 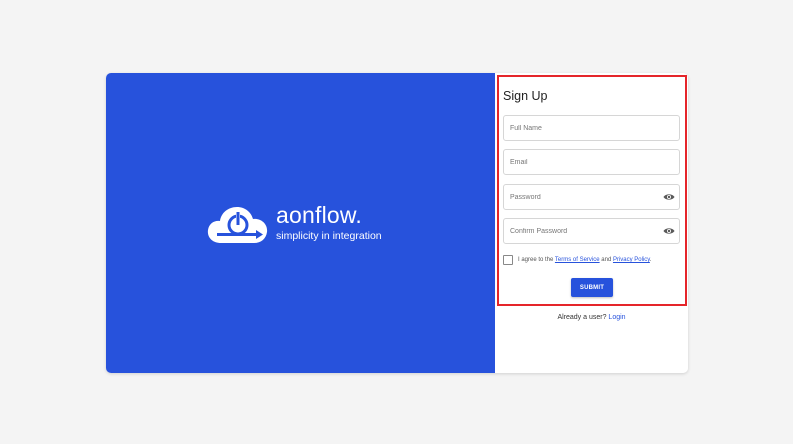 I want to click on confirm-password-field, so click(x=591, y=231).